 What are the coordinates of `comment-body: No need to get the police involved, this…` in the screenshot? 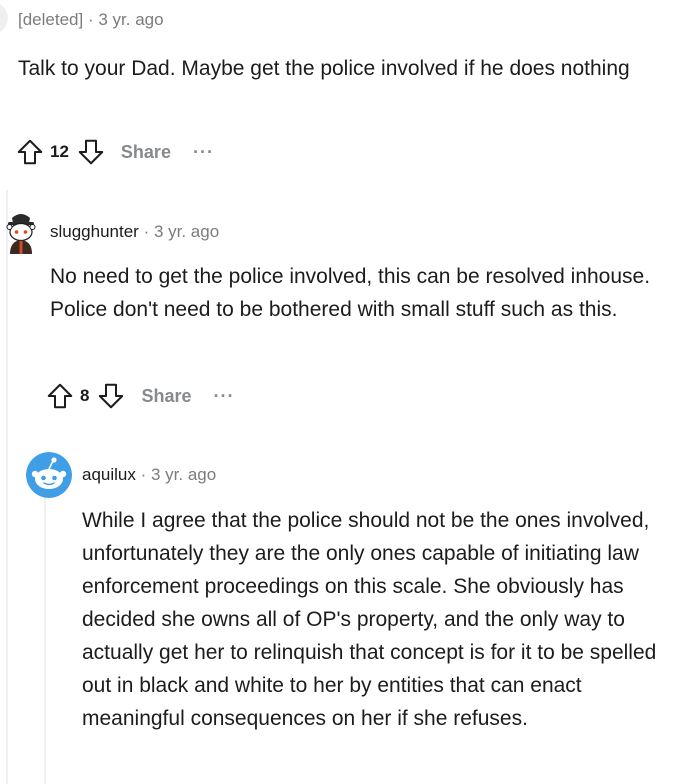 It's located at (350, 293).